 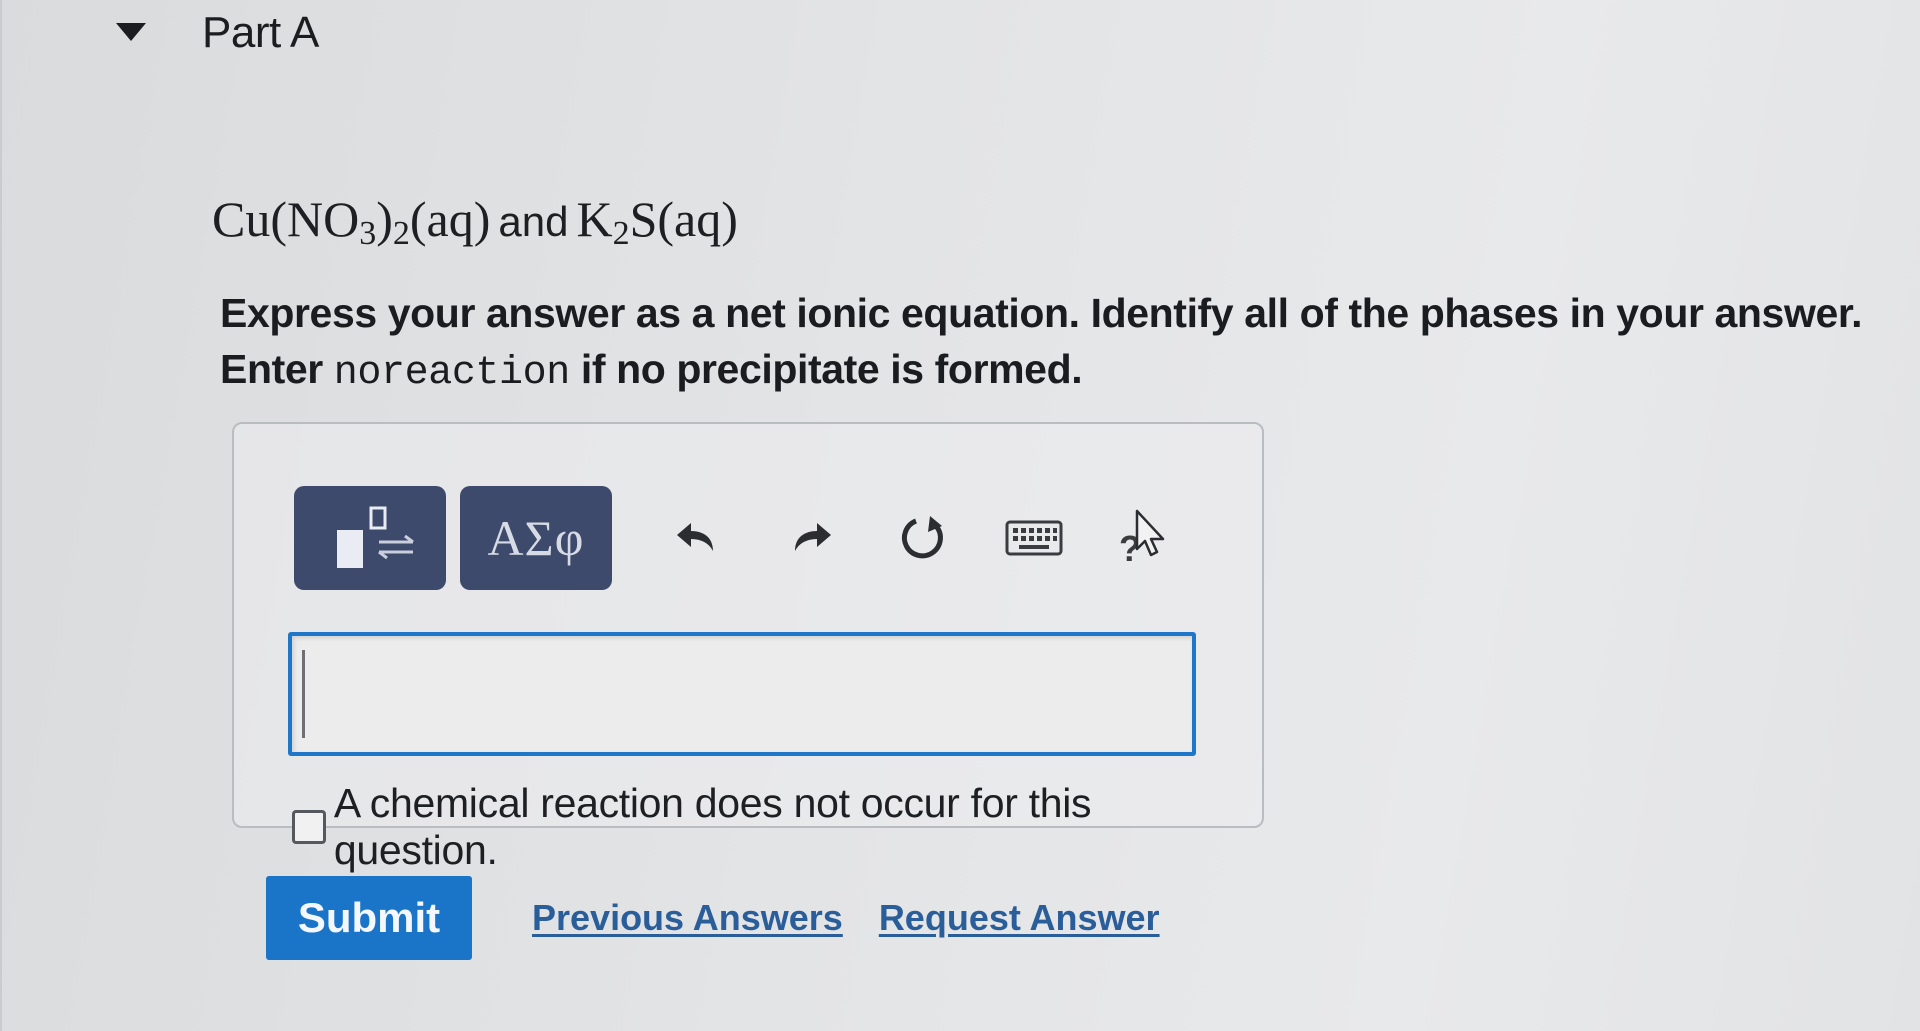 I want to click on actions-row: Submit Previous Answers Request Answer, so click(x=731, y=918).